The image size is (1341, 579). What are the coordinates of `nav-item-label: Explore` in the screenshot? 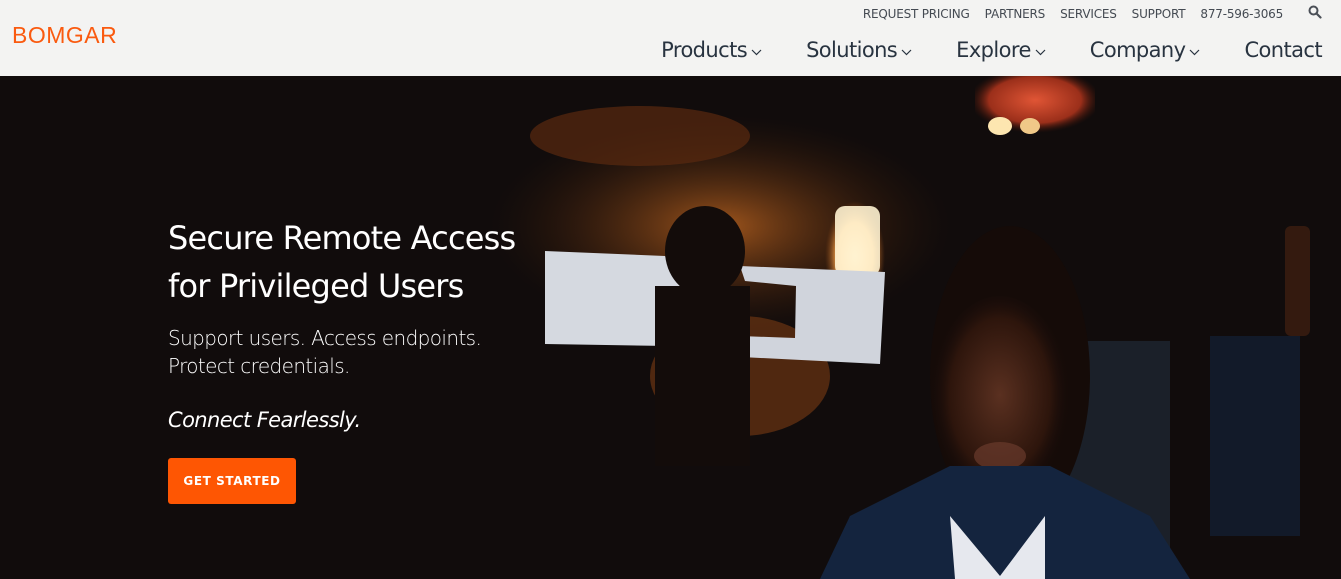 It's located at (993, 50).